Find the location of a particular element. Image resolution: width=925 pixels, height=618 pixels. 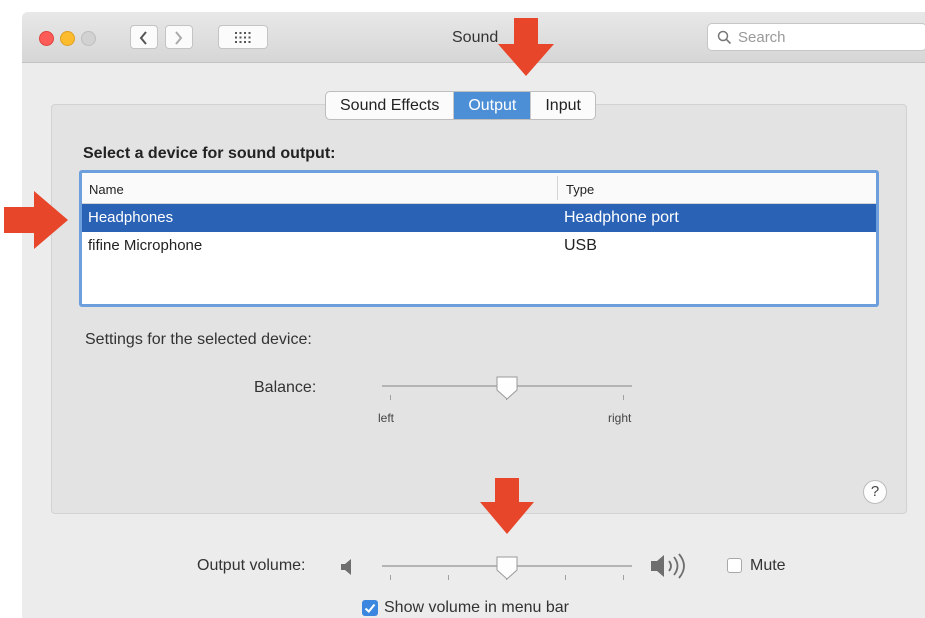

close-button is located at coordinates (46, 38).